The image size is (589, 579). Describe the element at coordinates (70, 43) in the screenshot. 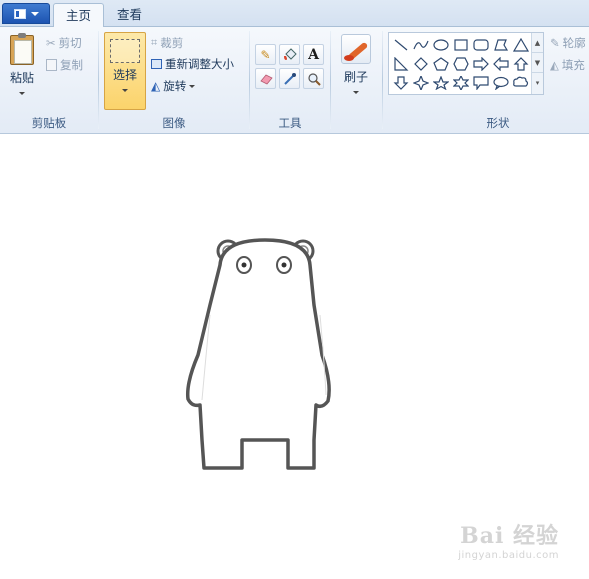

I see `cut-label: 剪切` at that location.